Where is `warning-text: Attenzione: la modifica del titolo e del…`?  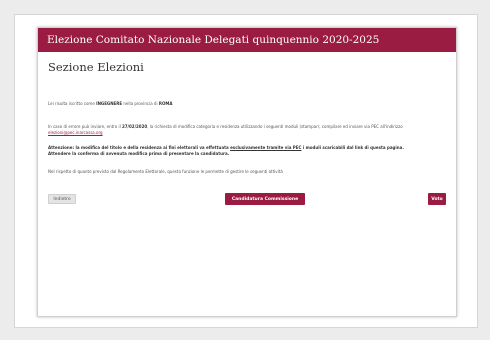 warning-text: Attenzione: la modifica del titolo e del… is located at coordinates (247, 151).